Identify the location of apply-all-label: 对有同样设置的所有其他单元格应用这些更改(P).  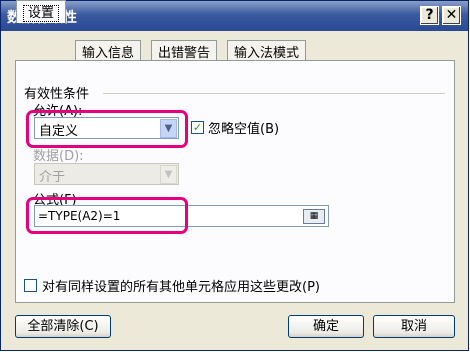
(181, 287).